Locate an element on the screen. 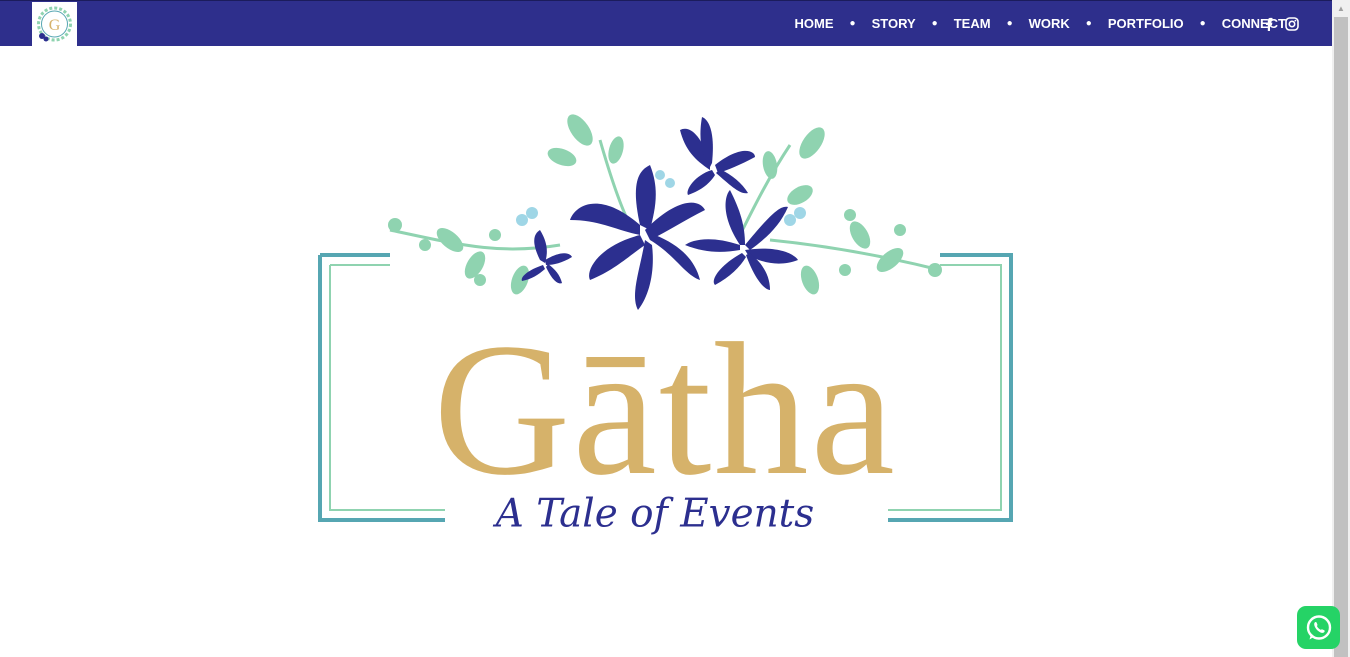 The width and height of the screenshot is (1350, 657). instagram-icon is located at coordinates (1292, 23).